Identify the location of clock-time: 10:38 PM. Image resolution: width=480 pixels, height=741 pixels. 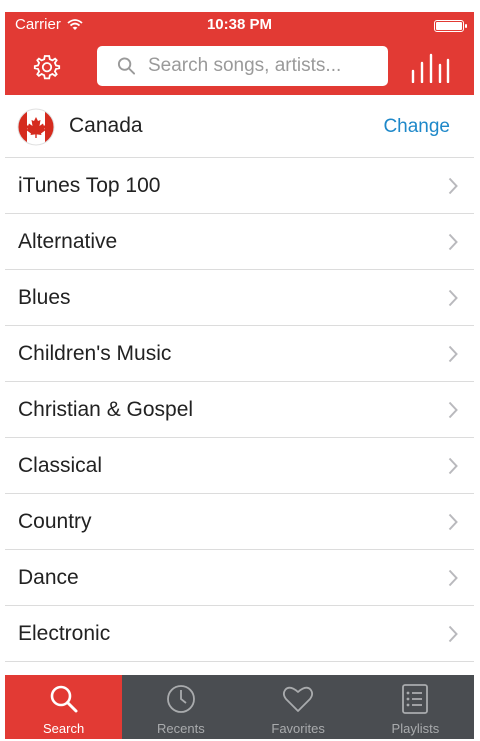
(239, 24).